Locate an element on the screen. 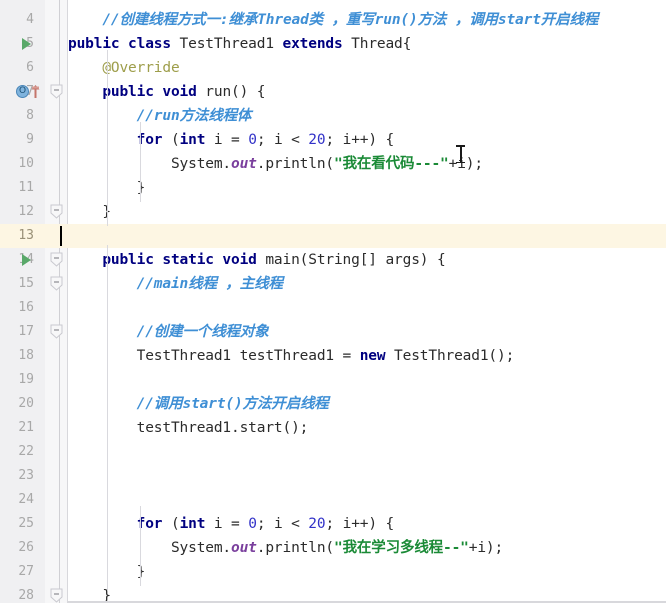 The image size is (666, 603). code-line: 23 is located at coordinates (333, 476).